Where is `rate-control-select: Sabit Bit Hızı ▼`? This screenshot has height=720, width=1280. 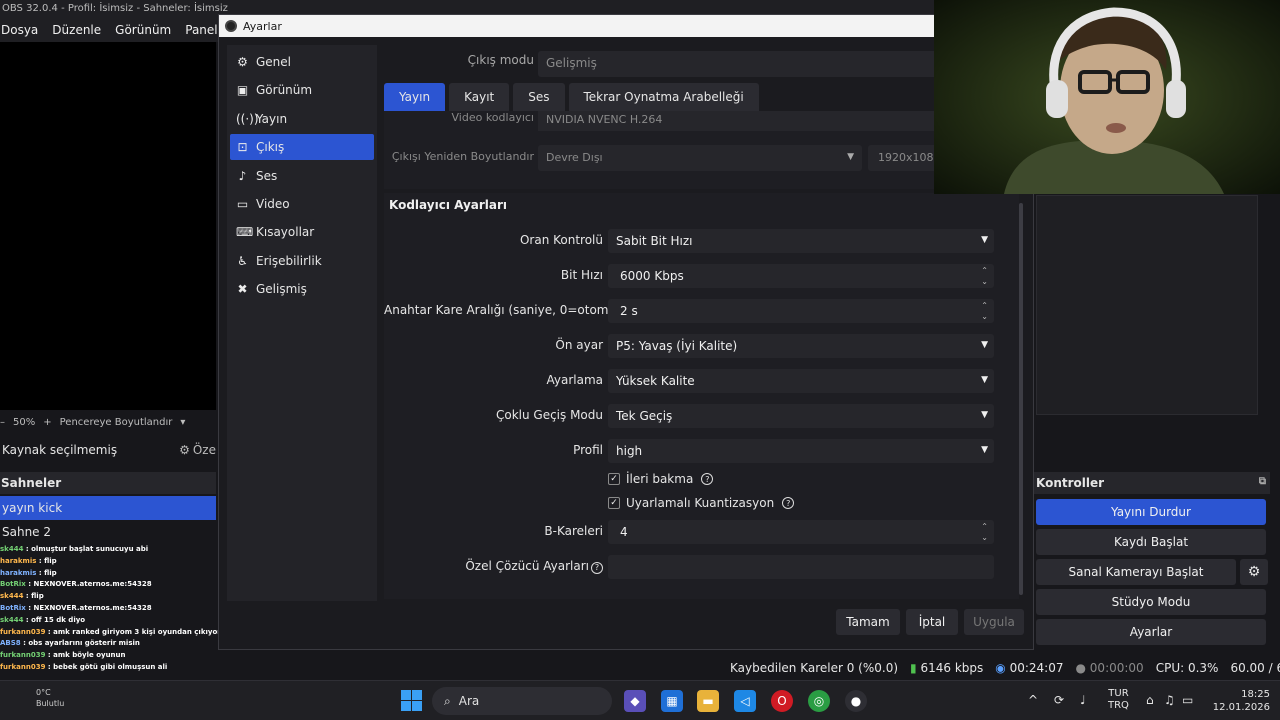 rate-control-select: Sabit Bit Hızı ▼ is located at coordinates (801, 241).